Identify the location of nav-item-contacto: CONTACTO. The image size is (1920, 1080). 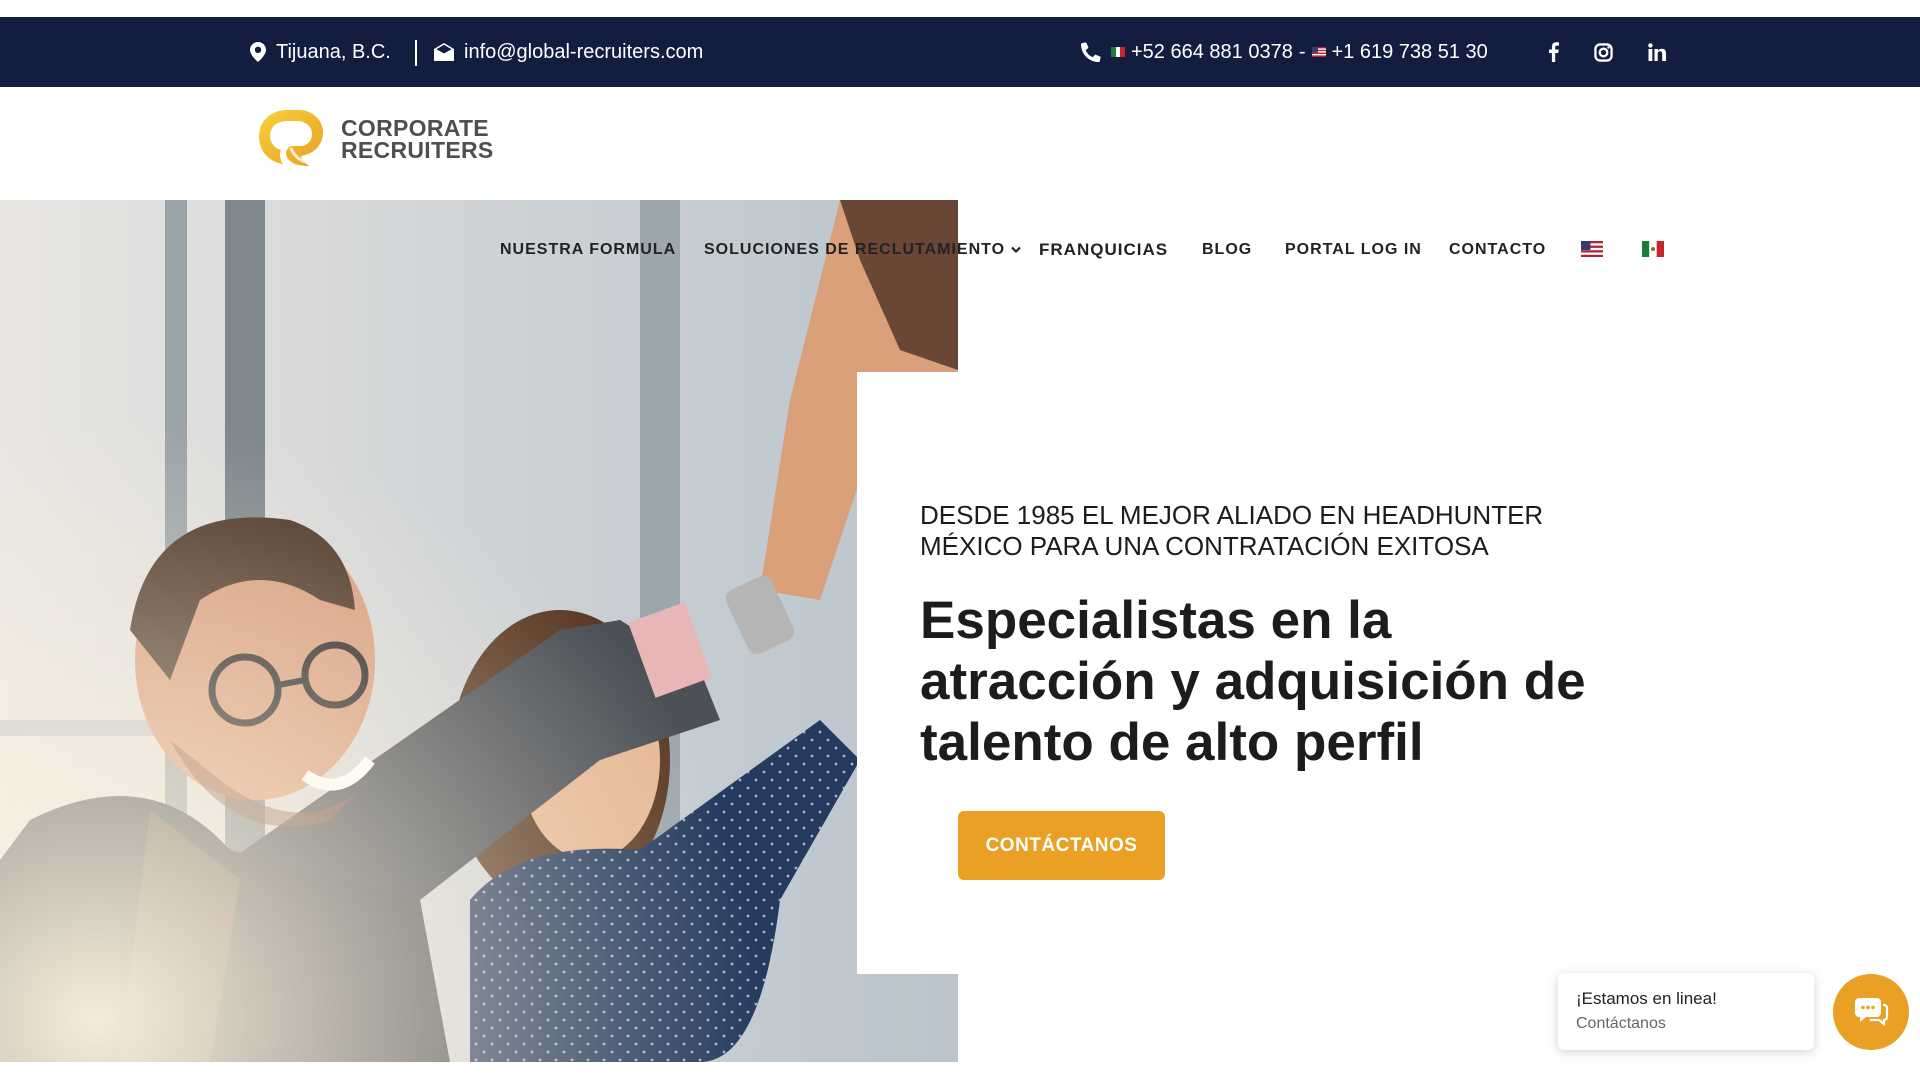
(1497, 250).